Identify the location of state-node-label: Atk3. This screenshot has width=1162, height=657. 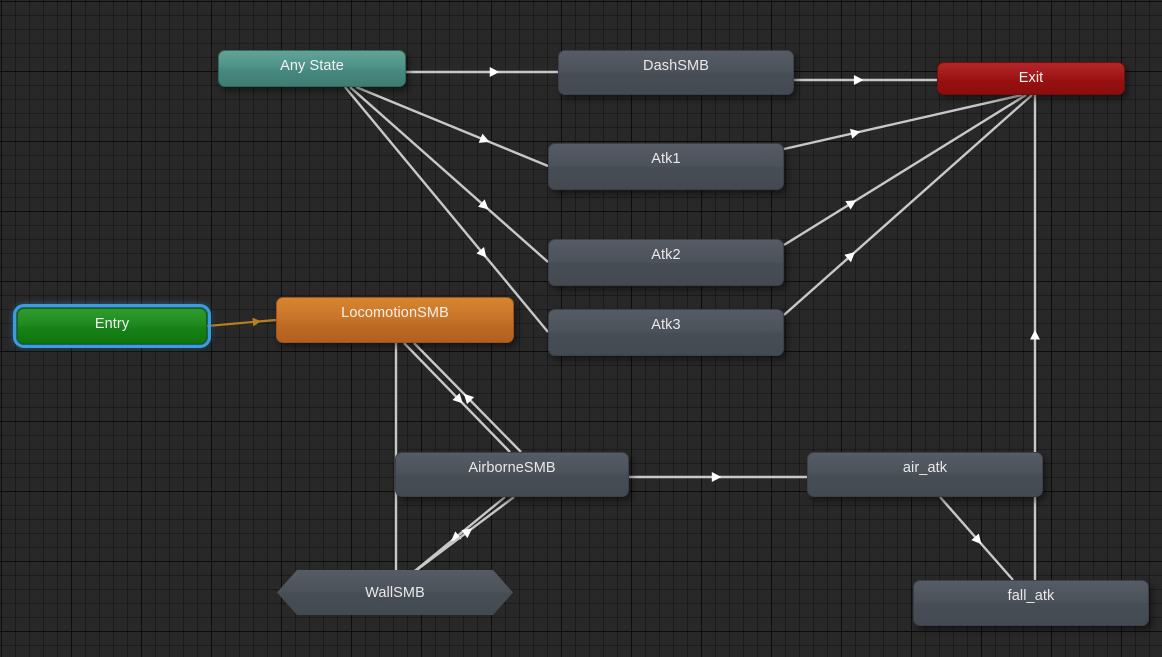
(666, 325).